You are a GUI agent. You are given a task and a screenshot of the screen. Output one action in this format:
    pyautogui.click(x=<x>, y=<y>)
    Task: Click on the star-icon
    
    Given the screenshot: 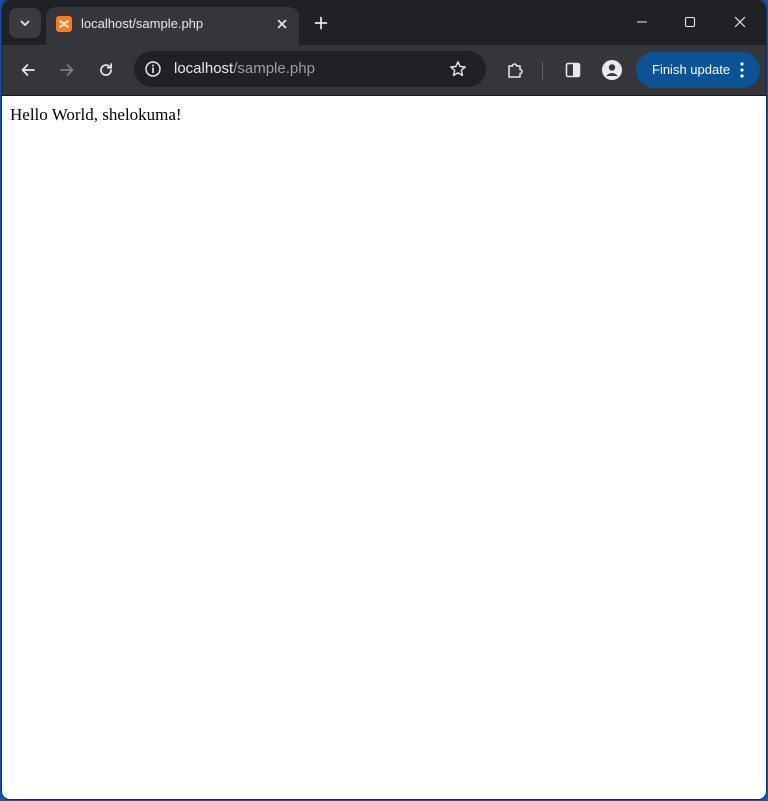 What is the action you would take?
    pyautogui.click(x=458, y=69)
    